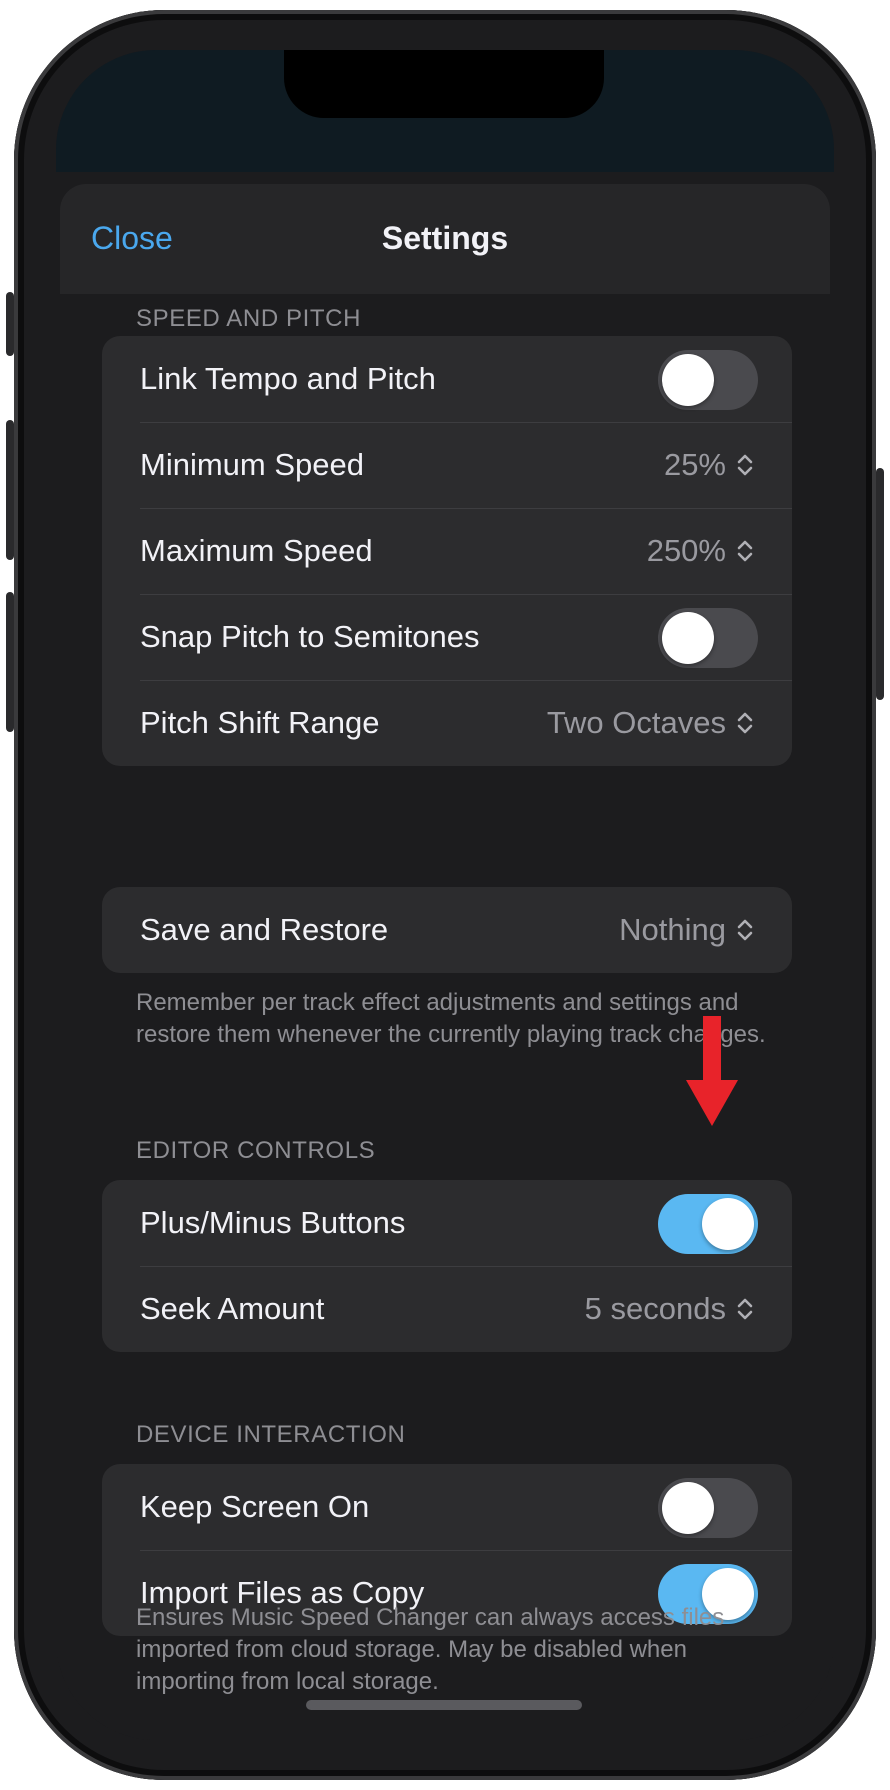 The image size is (890, 1790). I want to click on seek-amount-value: 5 seconds, so click(655, 1308).